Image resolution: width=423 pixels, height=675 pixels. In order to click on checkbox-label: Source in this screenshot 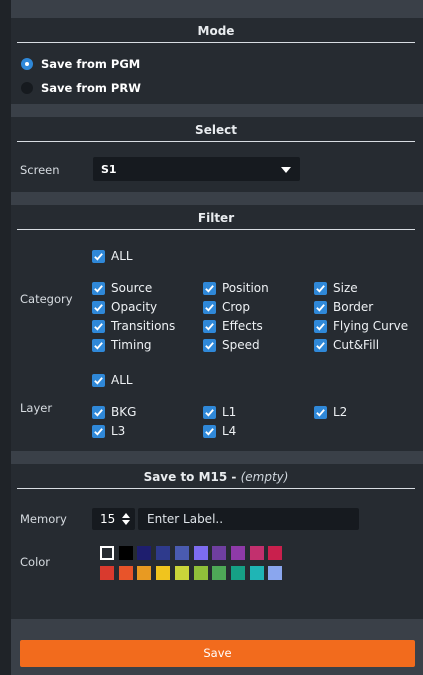, I will do `click(132, 288)`.